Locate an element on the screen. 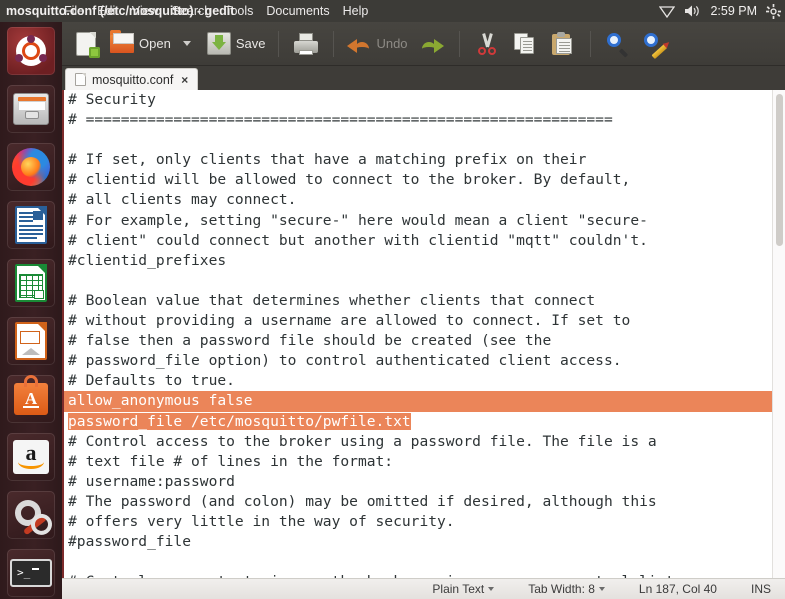  menu-file: File is located at coordinates (74, 11).